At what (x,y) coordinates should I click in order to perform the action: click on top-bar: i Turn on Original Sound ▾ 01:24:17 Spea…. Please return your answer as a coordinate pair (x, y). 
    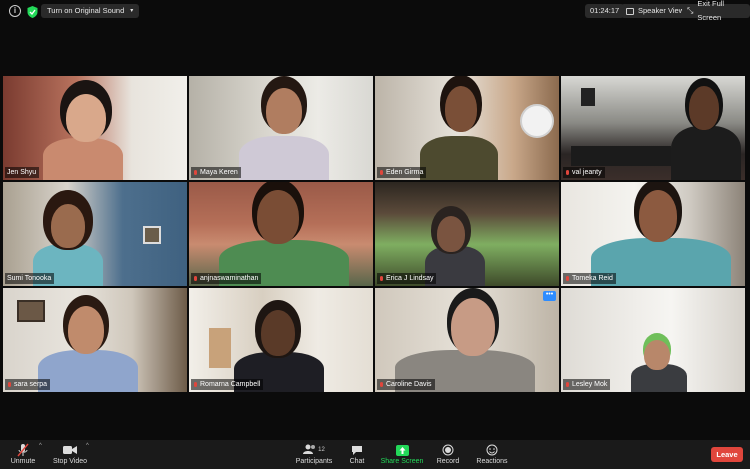
    Looking at the image, I should click on (375, 11).